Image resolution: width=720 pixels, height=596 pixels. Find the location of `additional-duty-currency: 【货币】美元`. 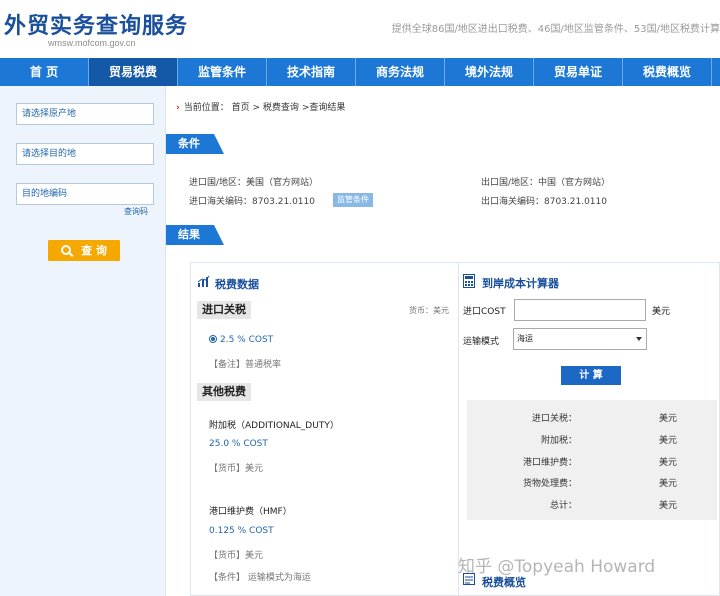

additional-duty-currency: 【货币】美元 is located at coordinates (236, 469).